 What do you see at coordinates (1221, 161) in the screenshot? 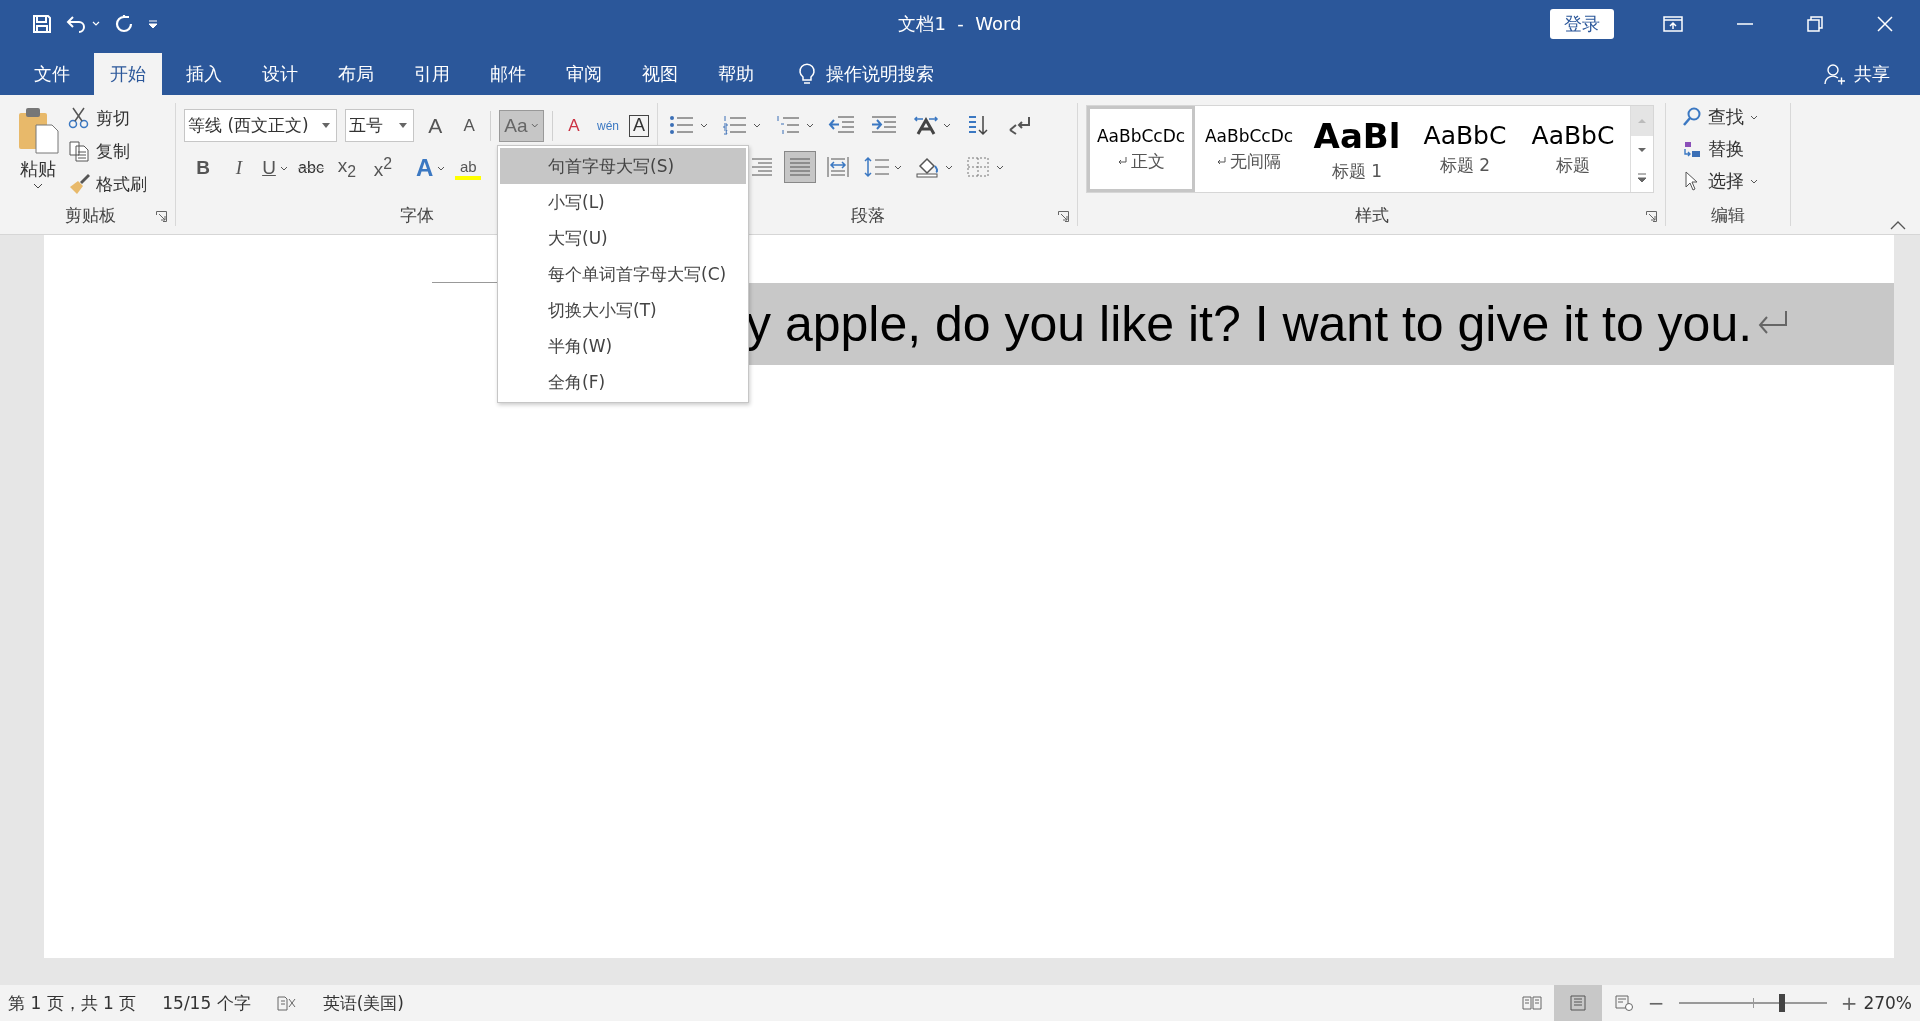
I see `return-mark-icon` at bounding box center [1221, 161].